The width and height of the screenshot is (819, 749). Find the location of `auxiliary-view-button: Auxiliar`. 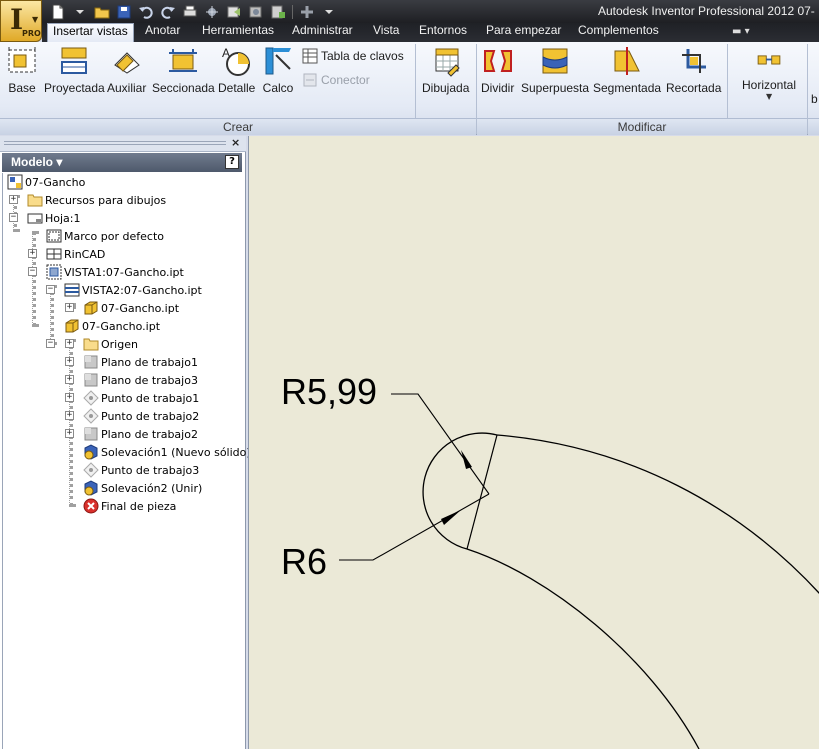

auxiliary-view-button: Auxiliar is located at coordinates (126, 73).